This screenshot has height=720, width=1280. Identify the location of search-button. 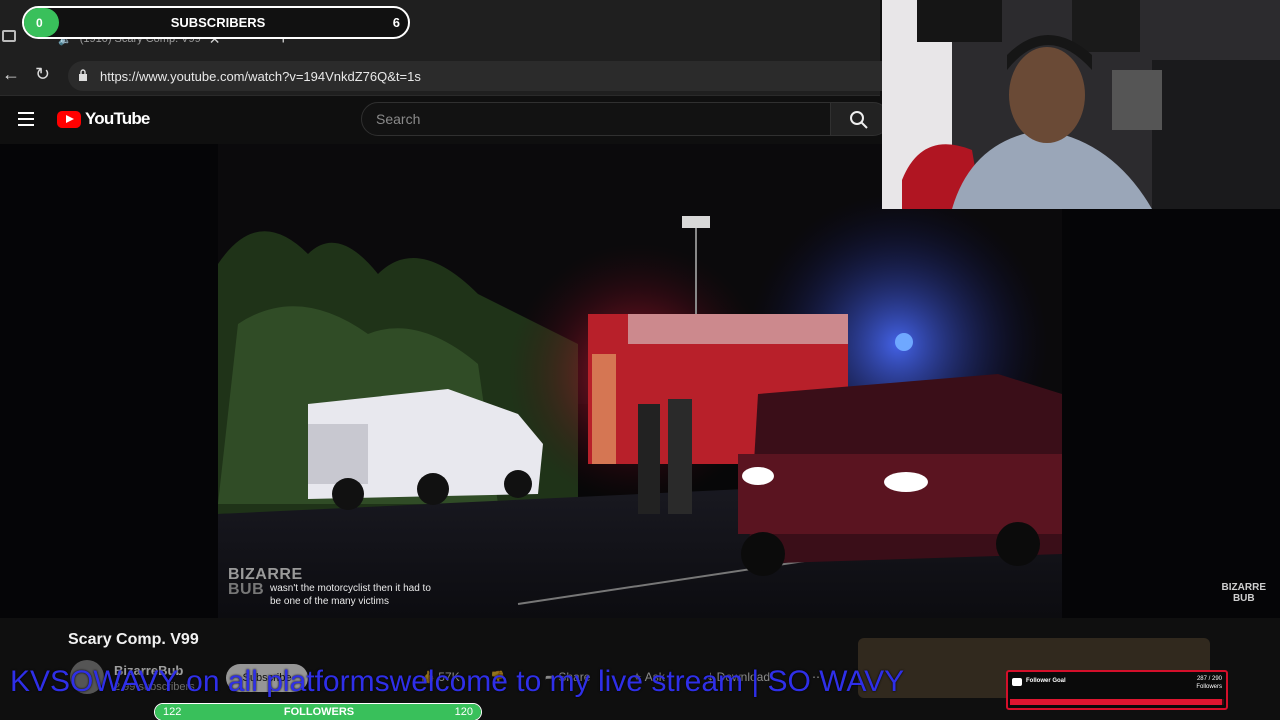
(860, 119).